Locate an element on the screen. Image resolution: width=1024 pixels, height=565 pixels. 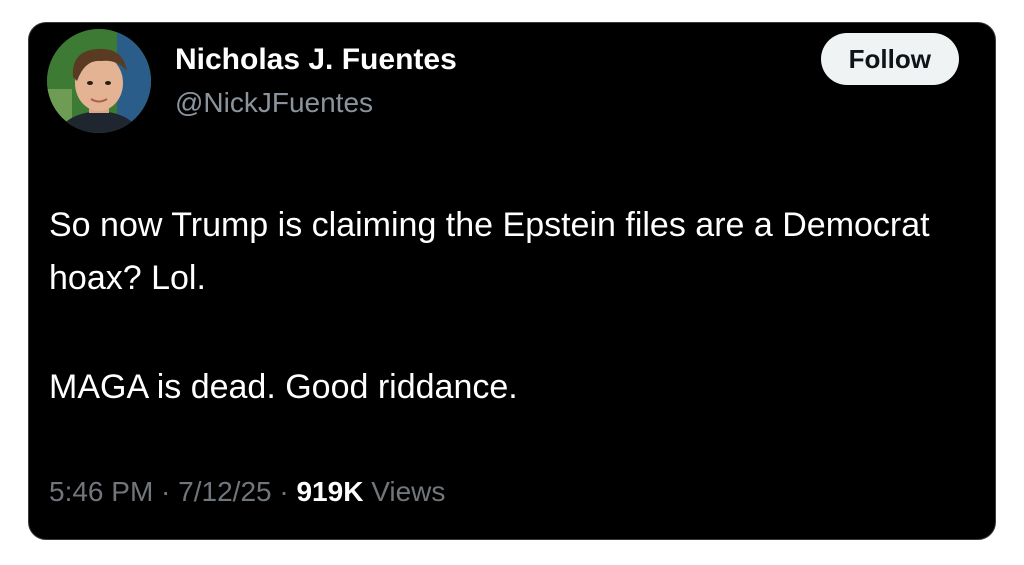
tweet-time: 5:46 PM is located at coordinates (101, 491).